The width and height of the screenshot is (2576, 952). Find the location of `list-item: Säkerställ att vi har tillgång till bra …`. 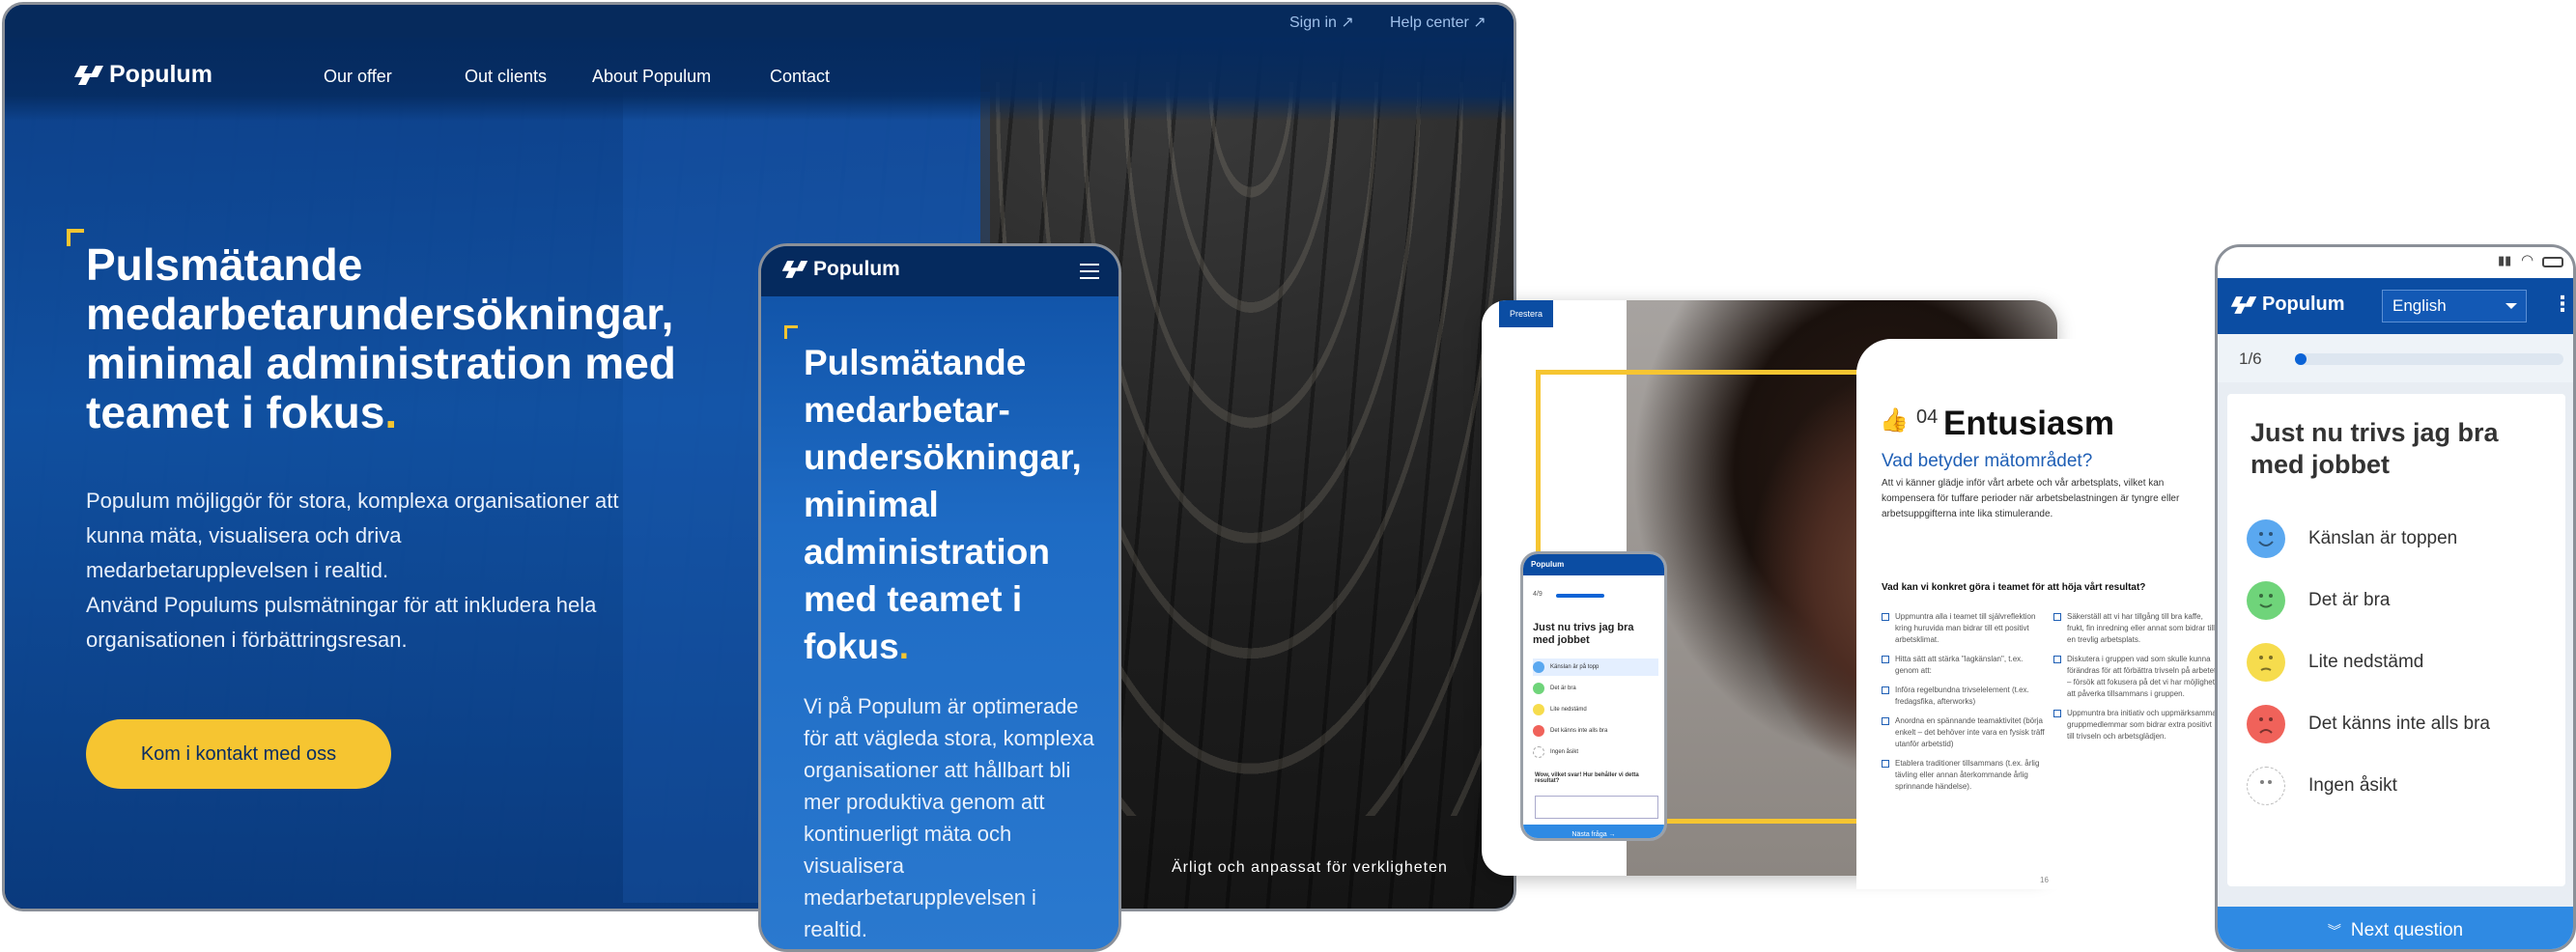

list-item: Säkerställ att vi har tillgång till bra … is located at coordinates (2135, 629).